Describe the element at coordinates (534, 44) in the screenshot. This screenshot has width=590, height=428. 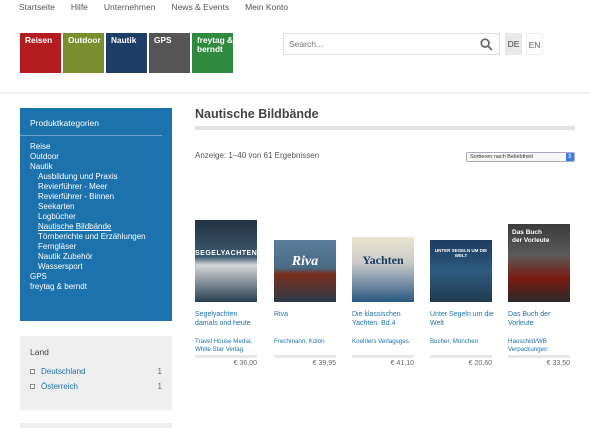
I see `lang-en-button: EN` at that location.